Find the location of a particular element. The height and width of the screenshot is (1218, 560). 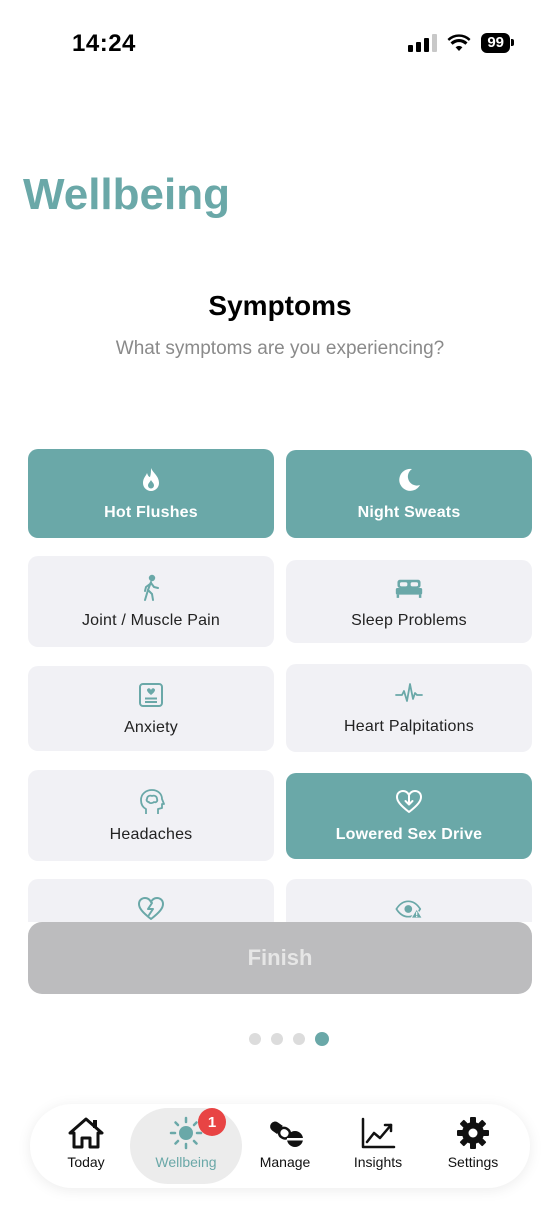

eye-warning-icon is located at coordinates (409, 908).